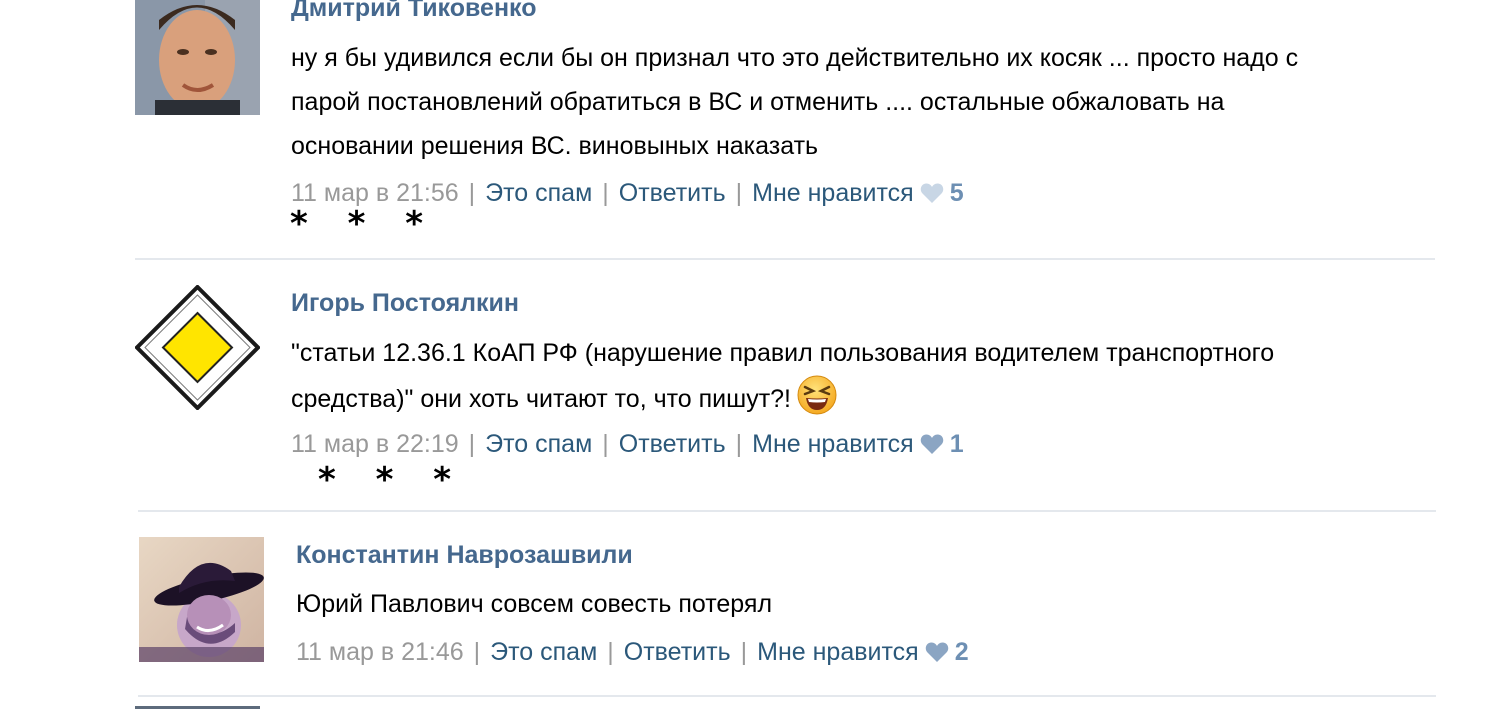 The height and width of the screenshot is (709, 1493). What do you see at coordinates (817, 402) in the screenshot?
I see `laughing-emoji-icon` at bounding box center [817, 402].